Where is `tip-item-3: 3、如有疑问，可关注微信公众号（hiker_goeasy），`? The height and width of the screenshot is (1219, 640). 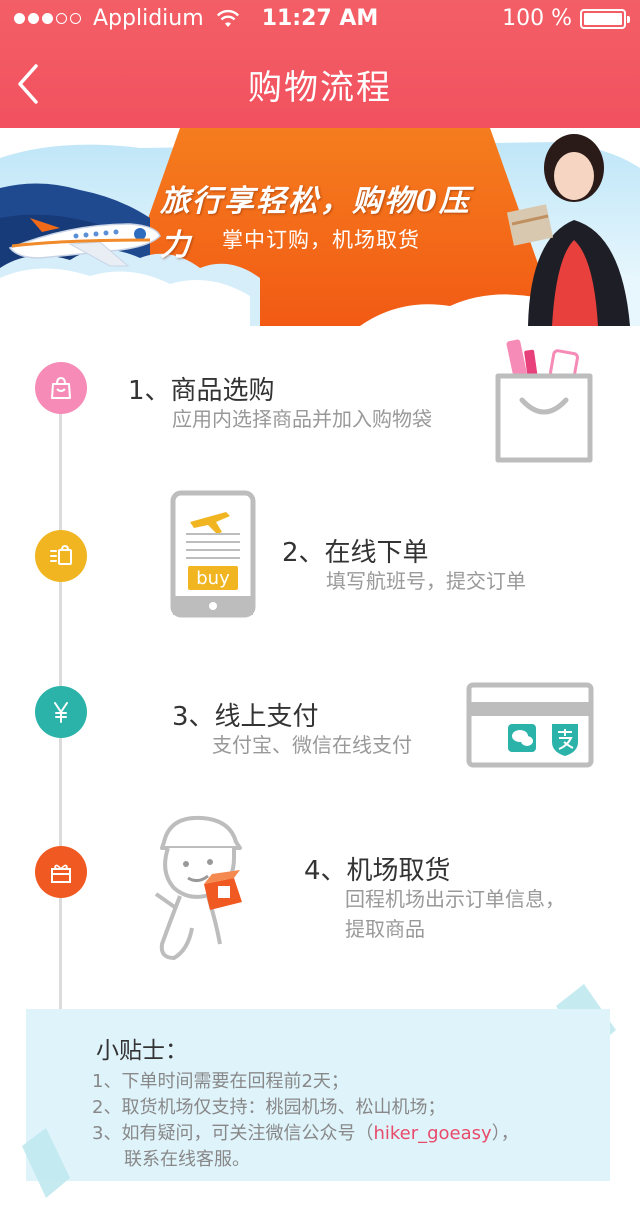
tip-item-3: 3、如有疑问，可关注微信公众号（hiker_goeasy）， is located at coordinates (305, 1134).